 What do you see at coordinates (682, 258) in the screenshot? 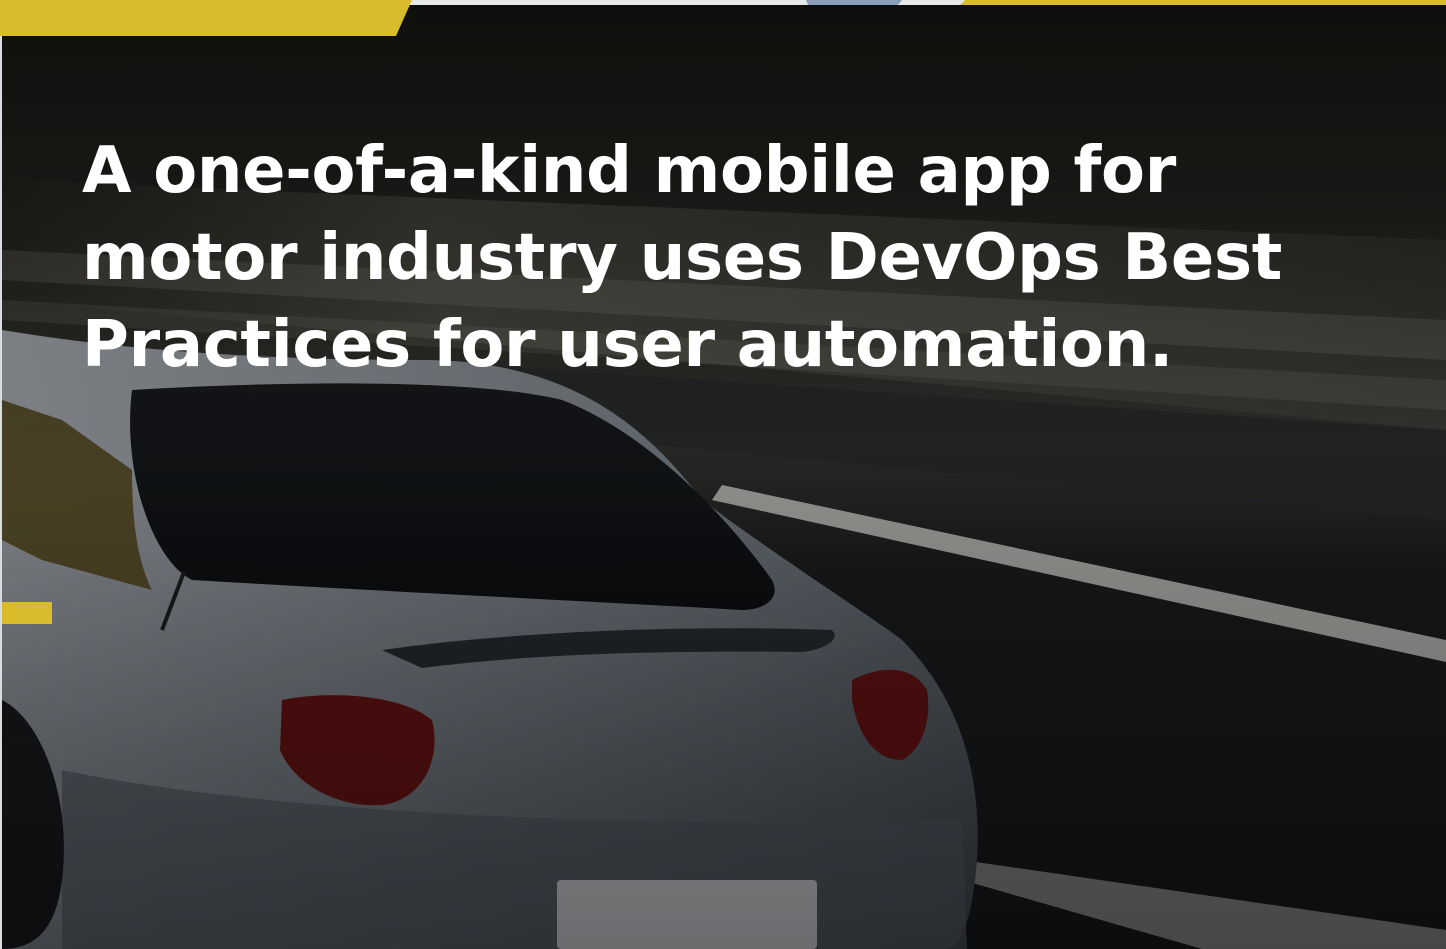
I see `headline-line-2: motor industry uses DevOps Best` at bounding box center [682, 258].